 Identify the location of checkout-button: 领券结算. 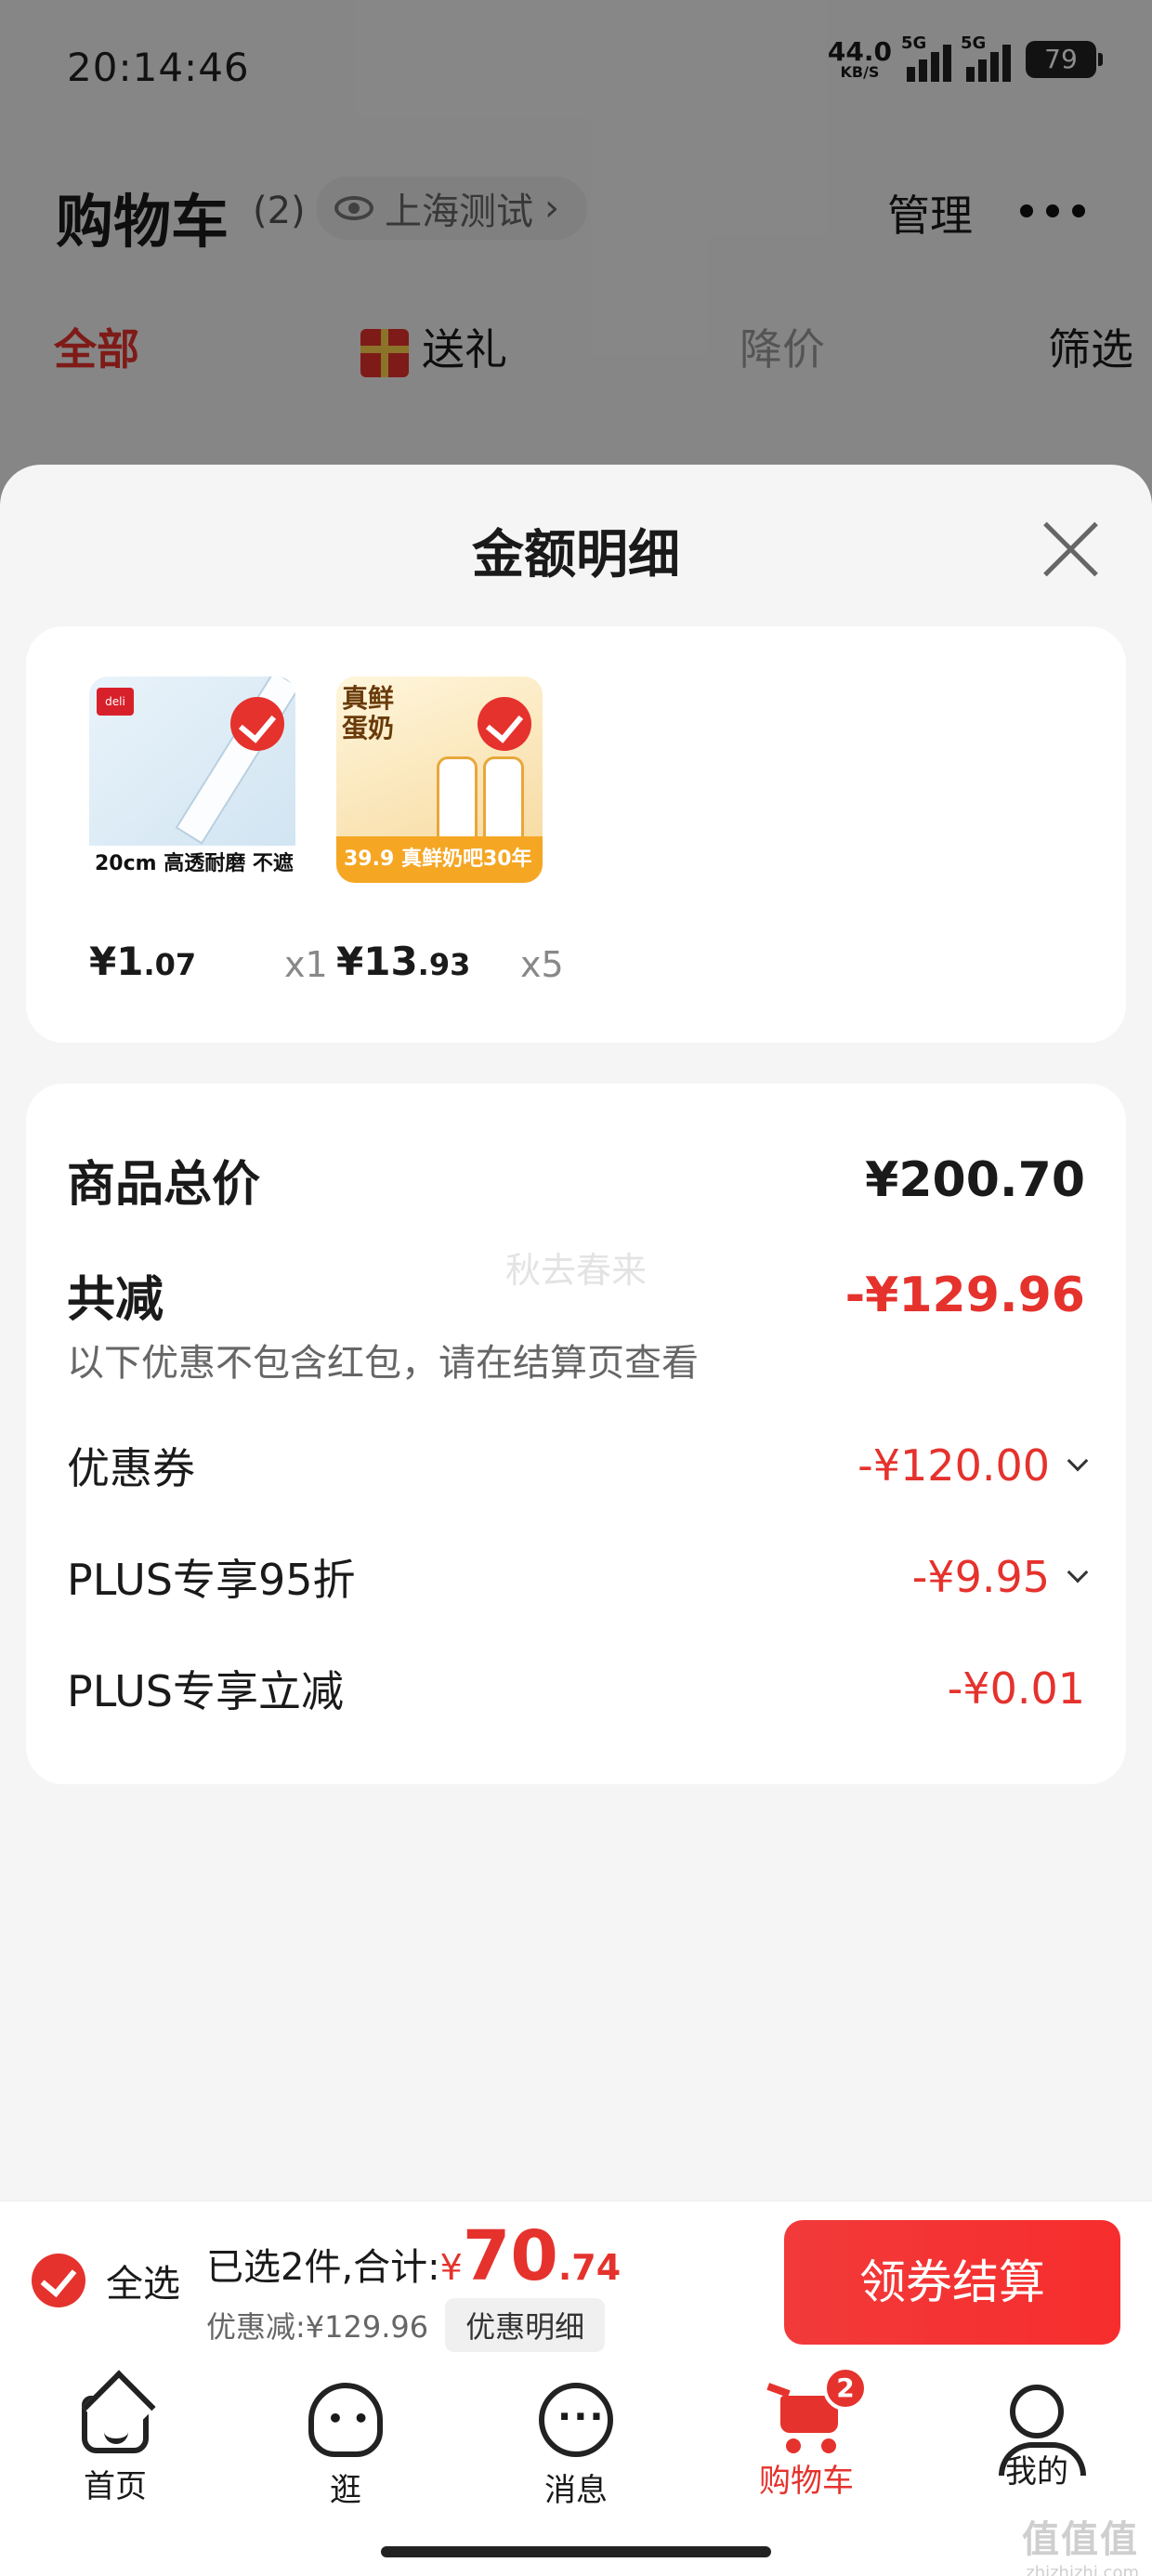
(952, 2282).